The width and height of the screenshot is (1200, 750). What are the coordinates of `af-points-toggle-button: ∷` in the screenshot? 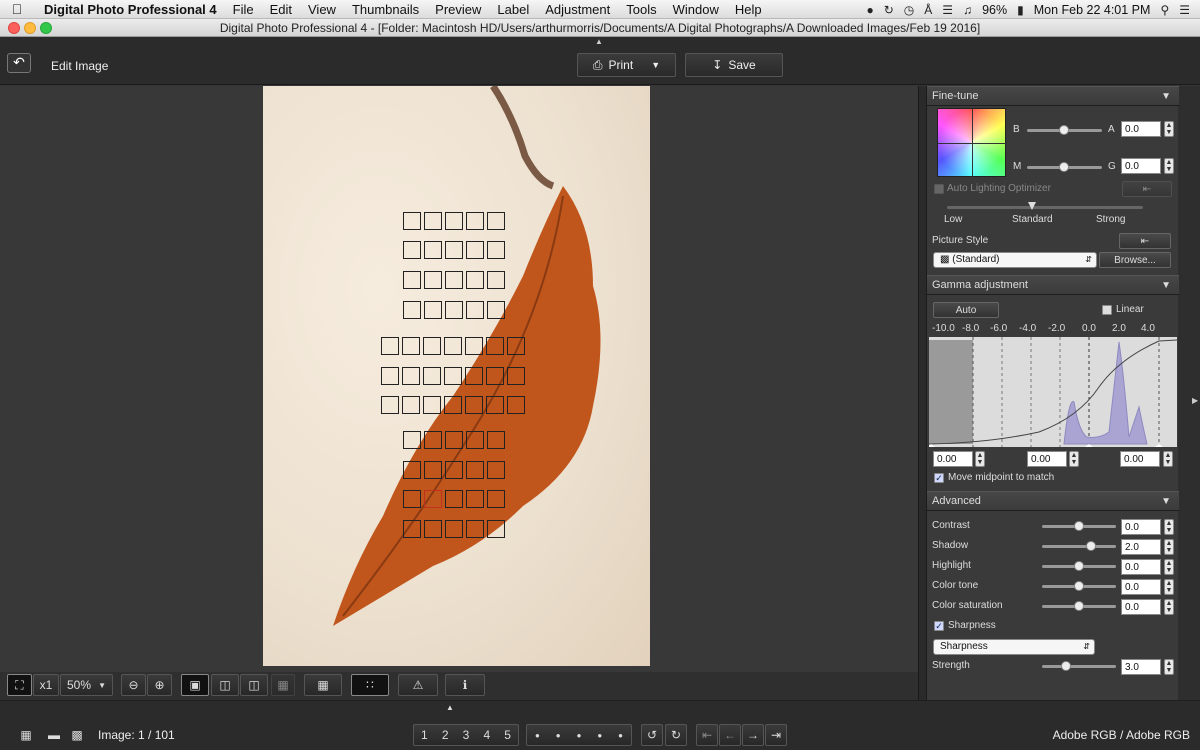 It's located at (370, 685).